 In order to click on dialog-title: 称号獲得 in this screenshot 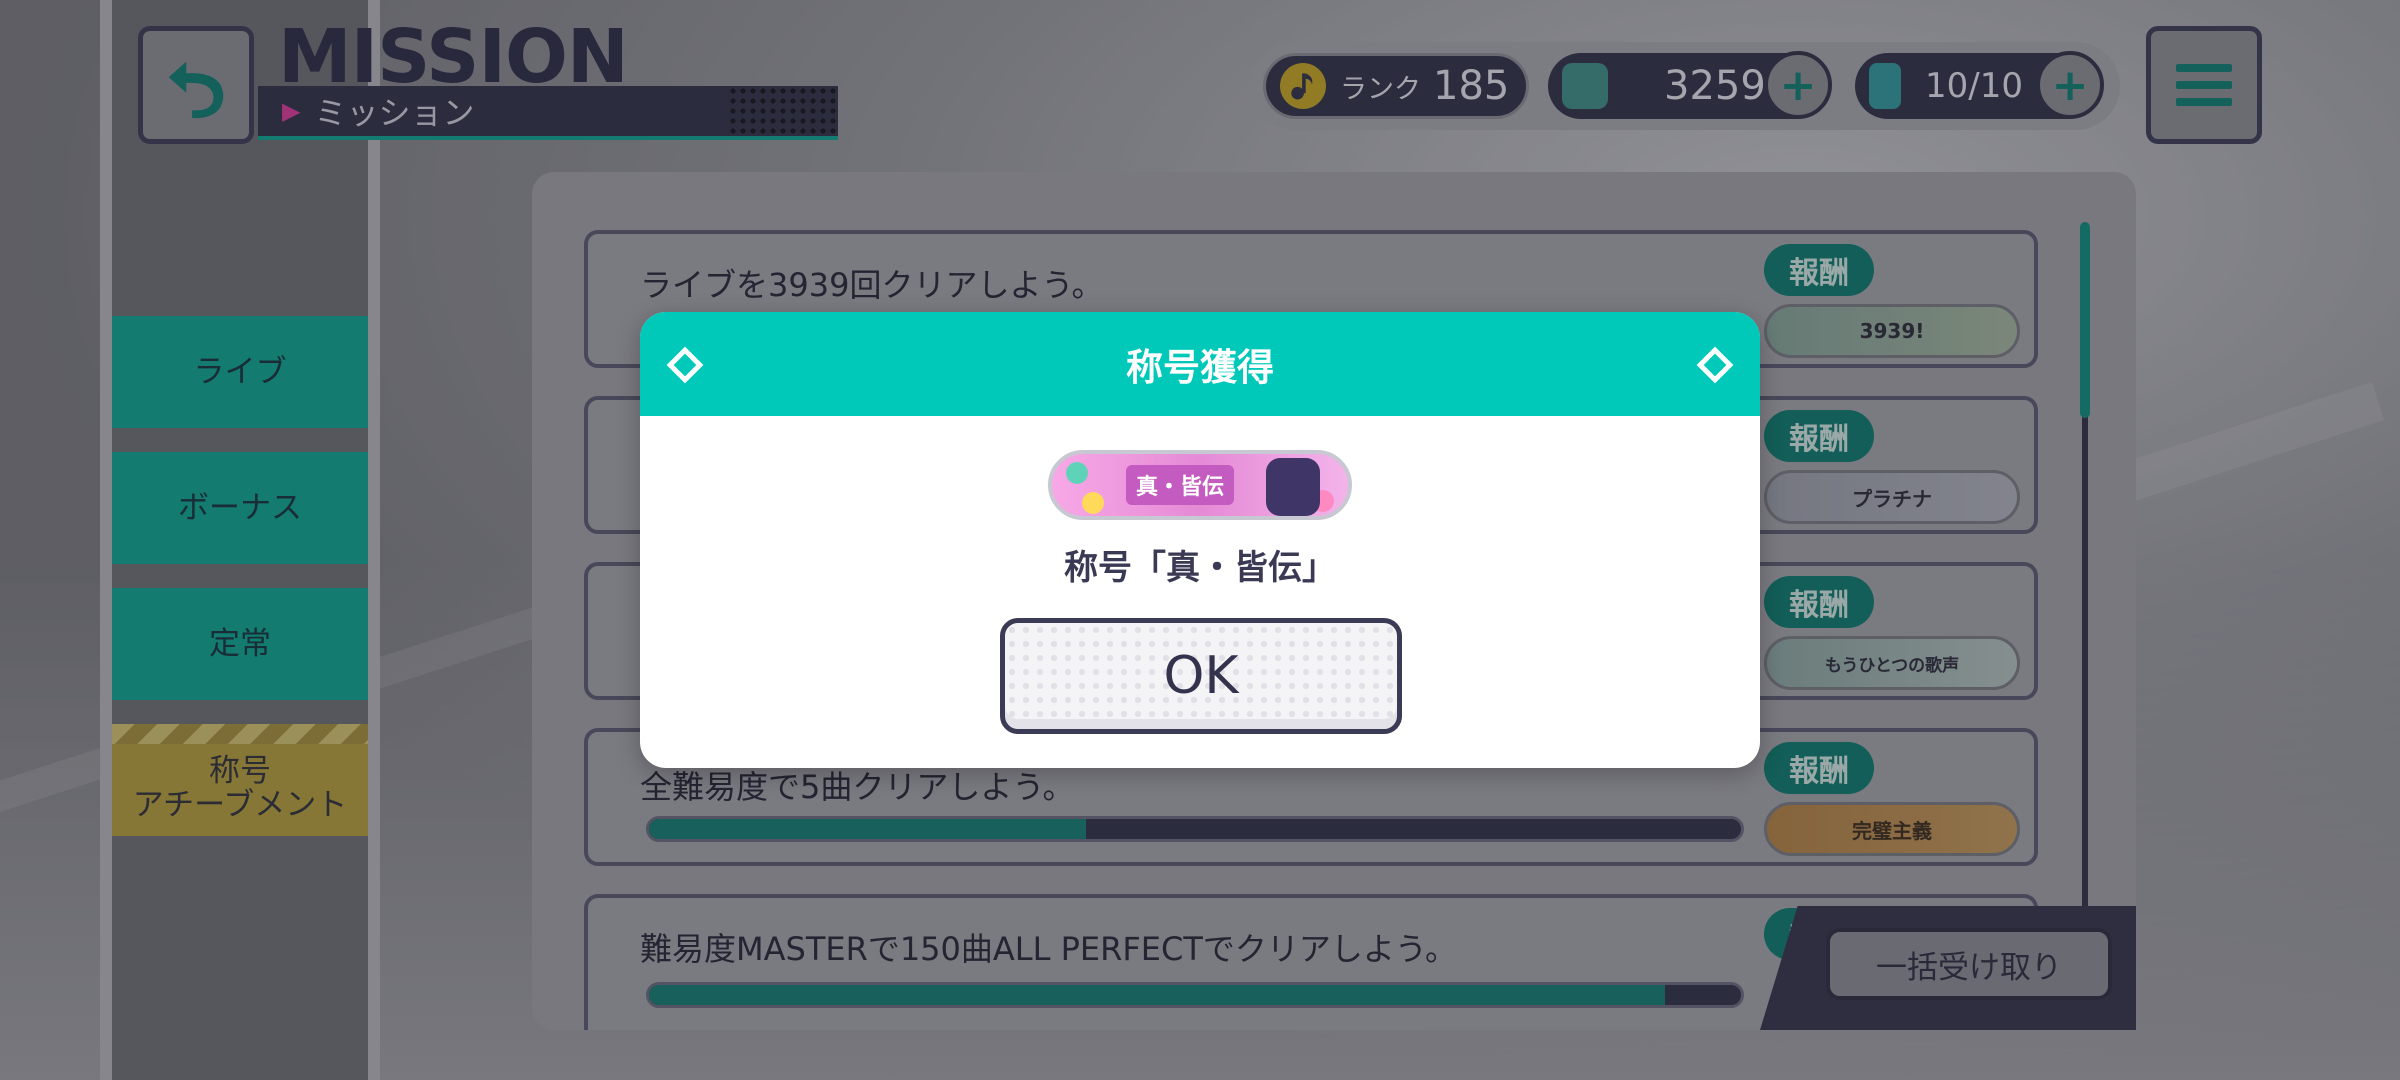, I will do `click(1200, 367)`.